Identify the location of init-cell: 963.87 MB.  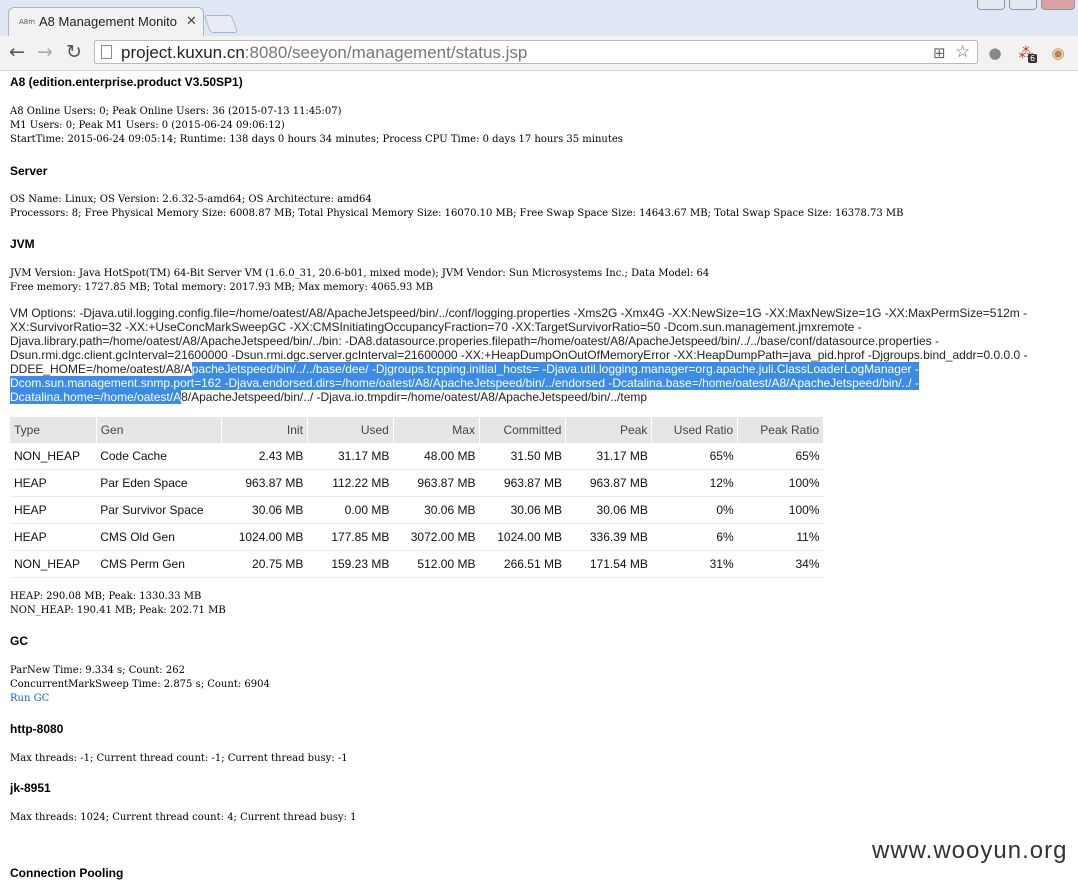
(264, 483).